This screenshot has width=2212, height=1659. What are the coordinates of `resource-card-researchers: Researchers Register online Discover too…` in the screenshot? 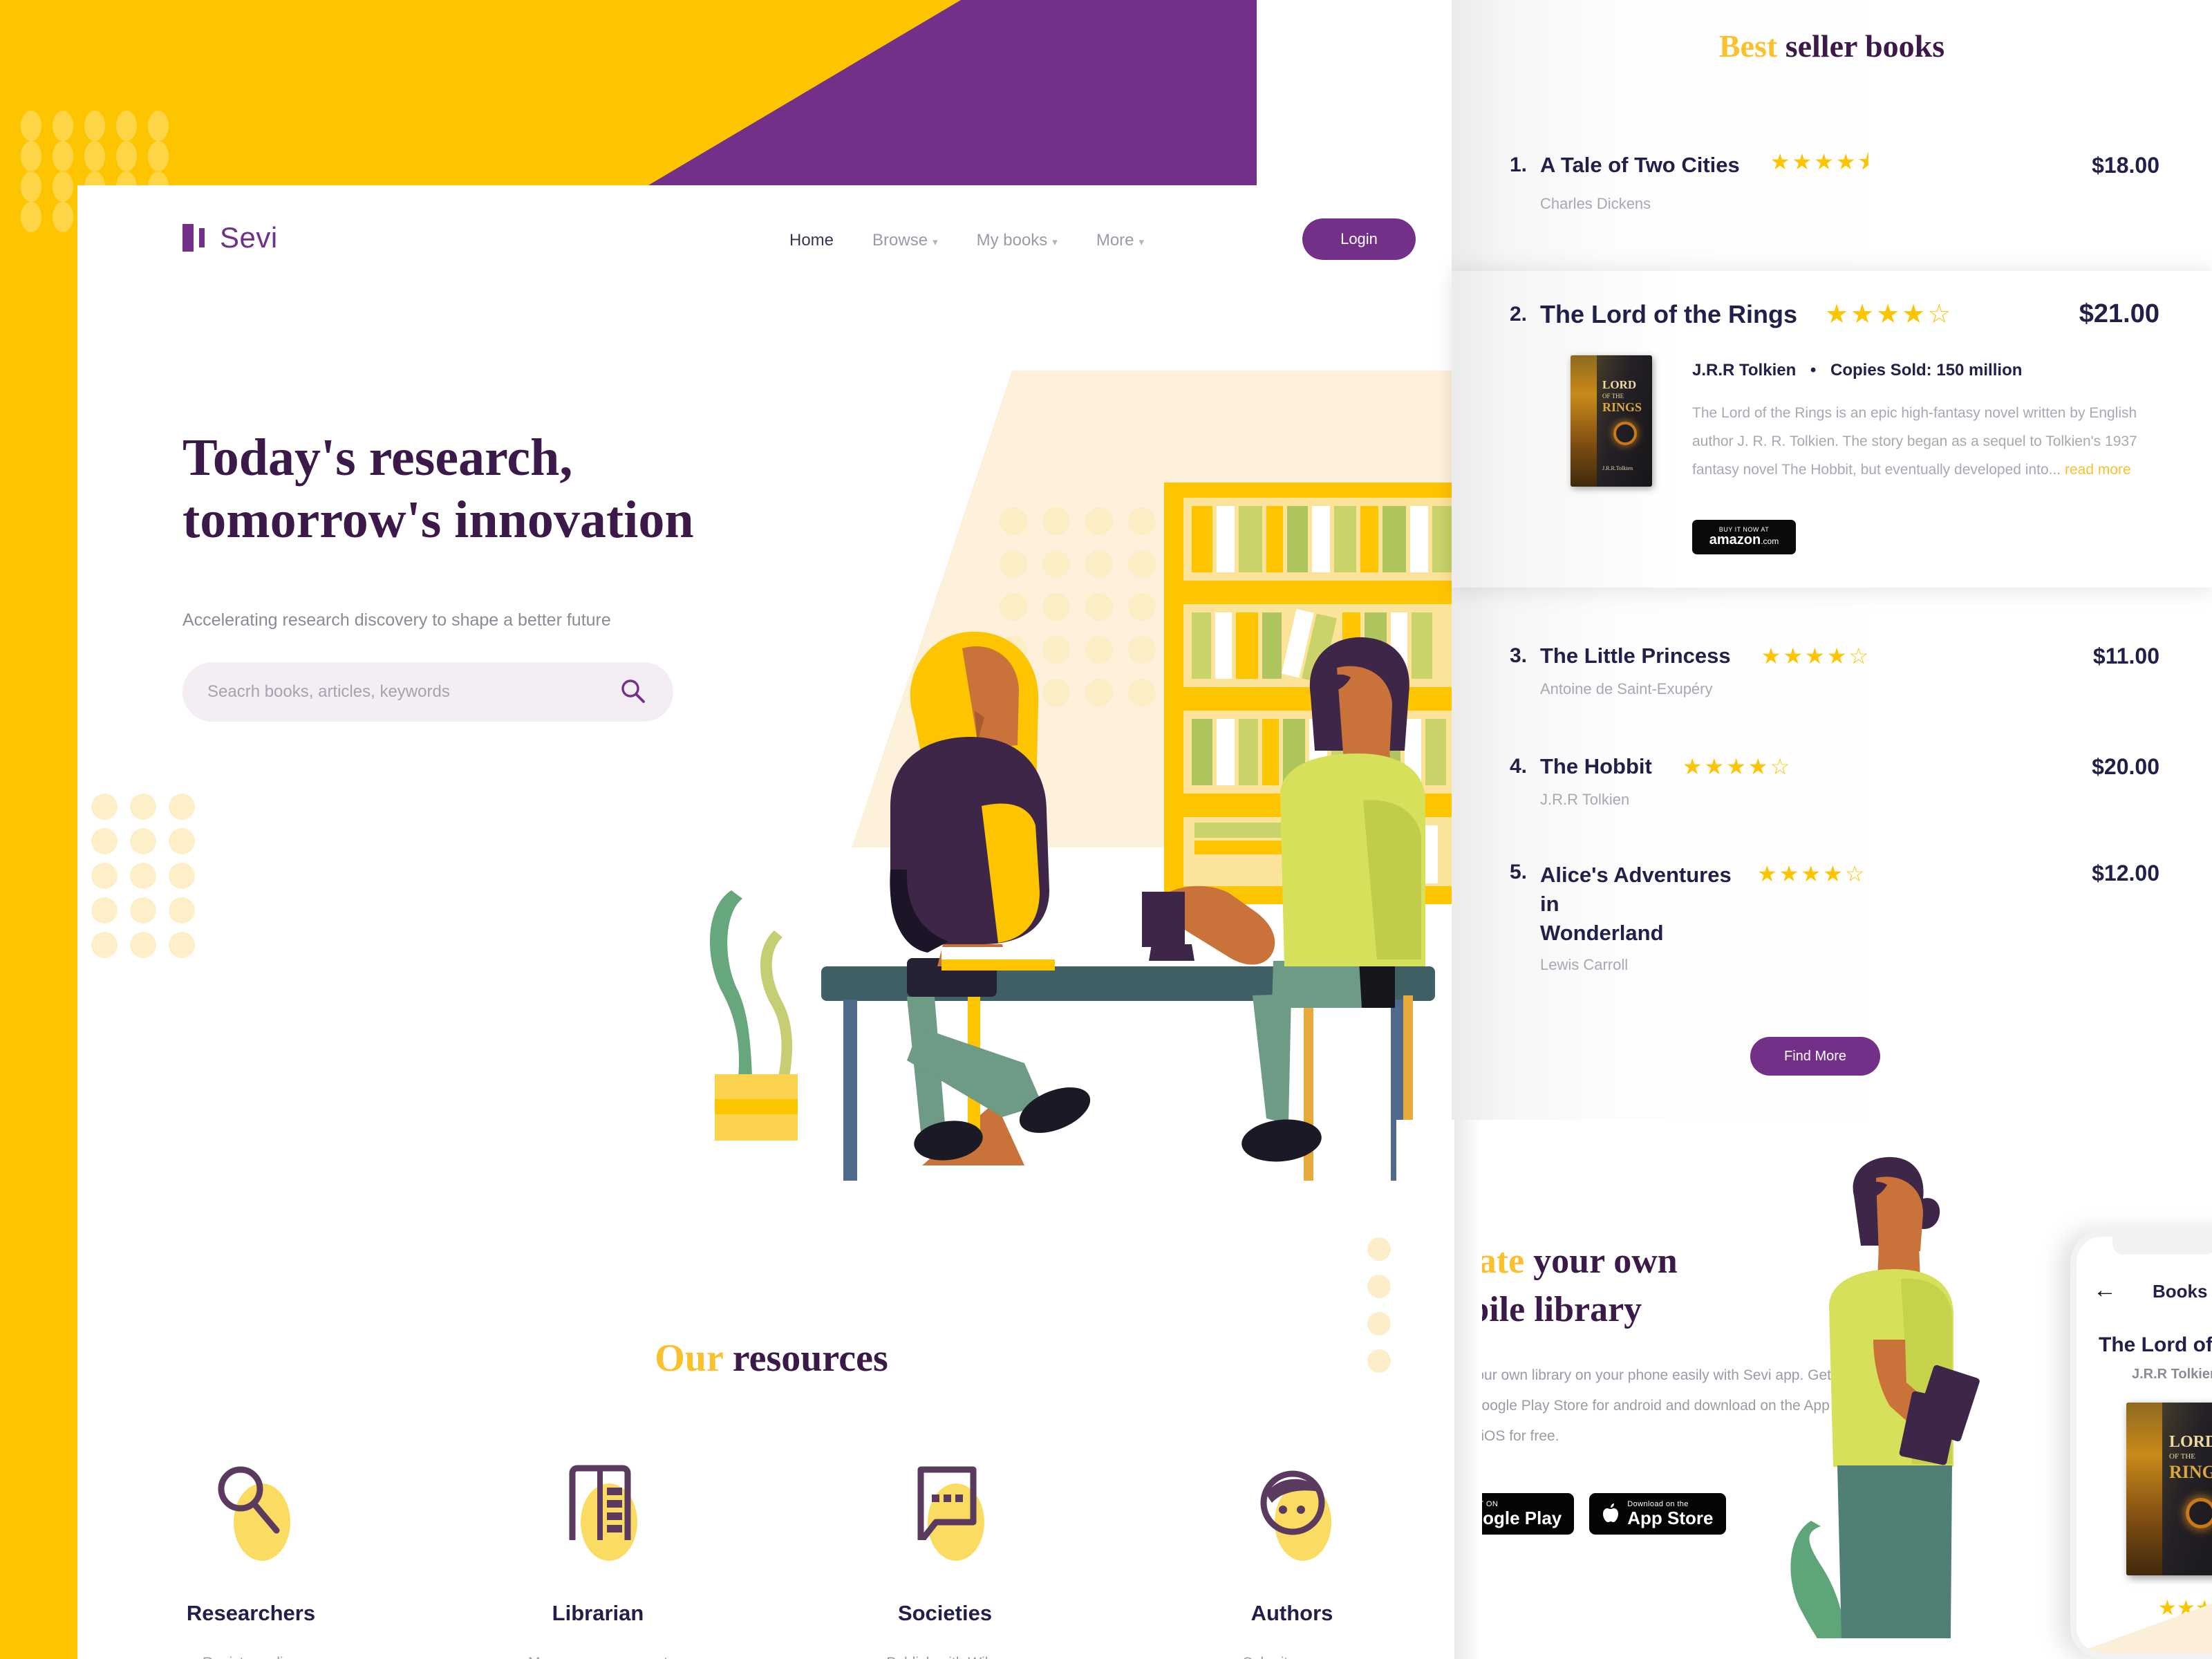 It's located at (250, 1562).